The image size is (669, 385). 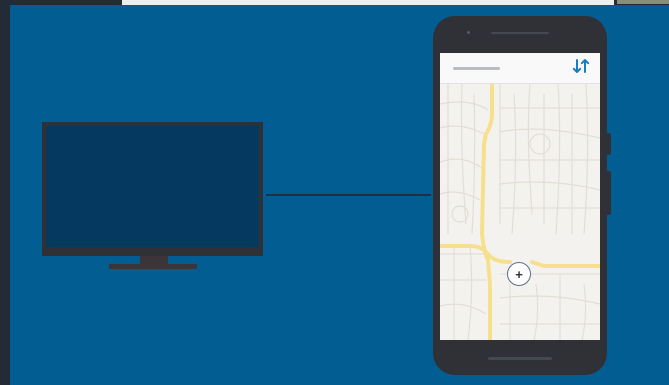 I want to click on top-right-thumbnail, so click(x=643, y=2).